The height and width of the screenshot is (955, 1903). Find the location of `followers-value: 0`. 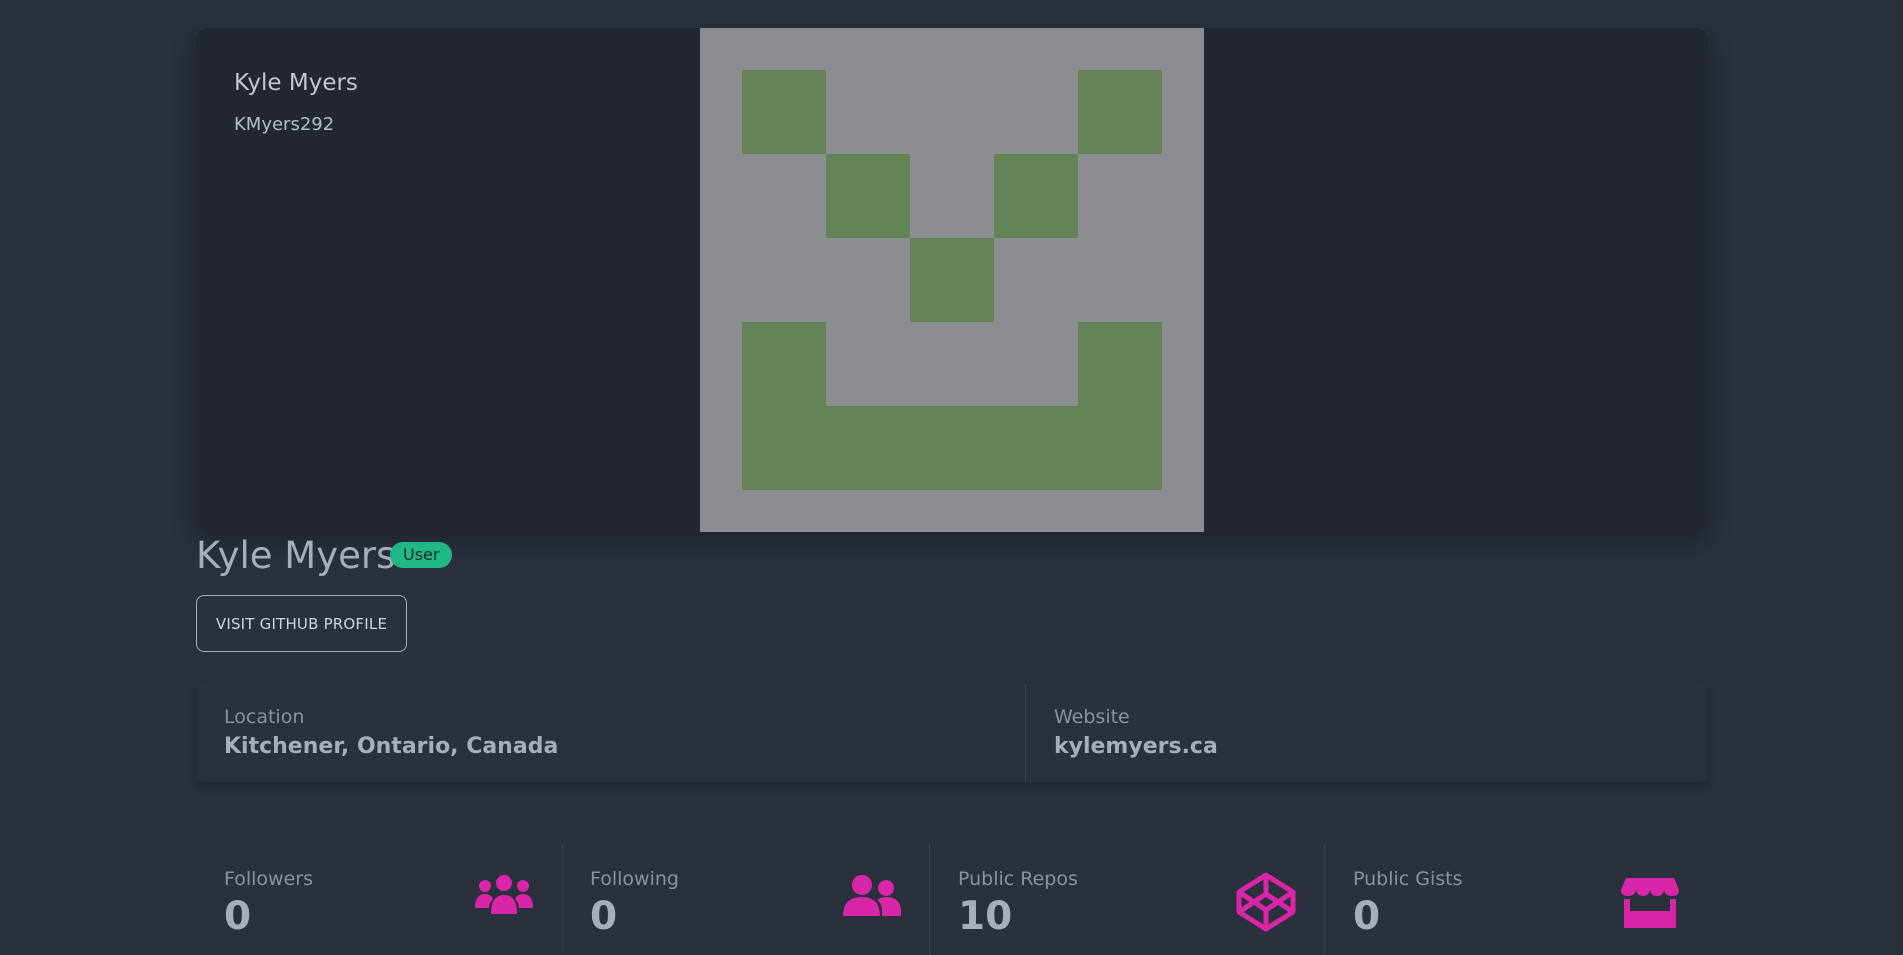

followers-value: 0 is located at coordinates (238, 916).